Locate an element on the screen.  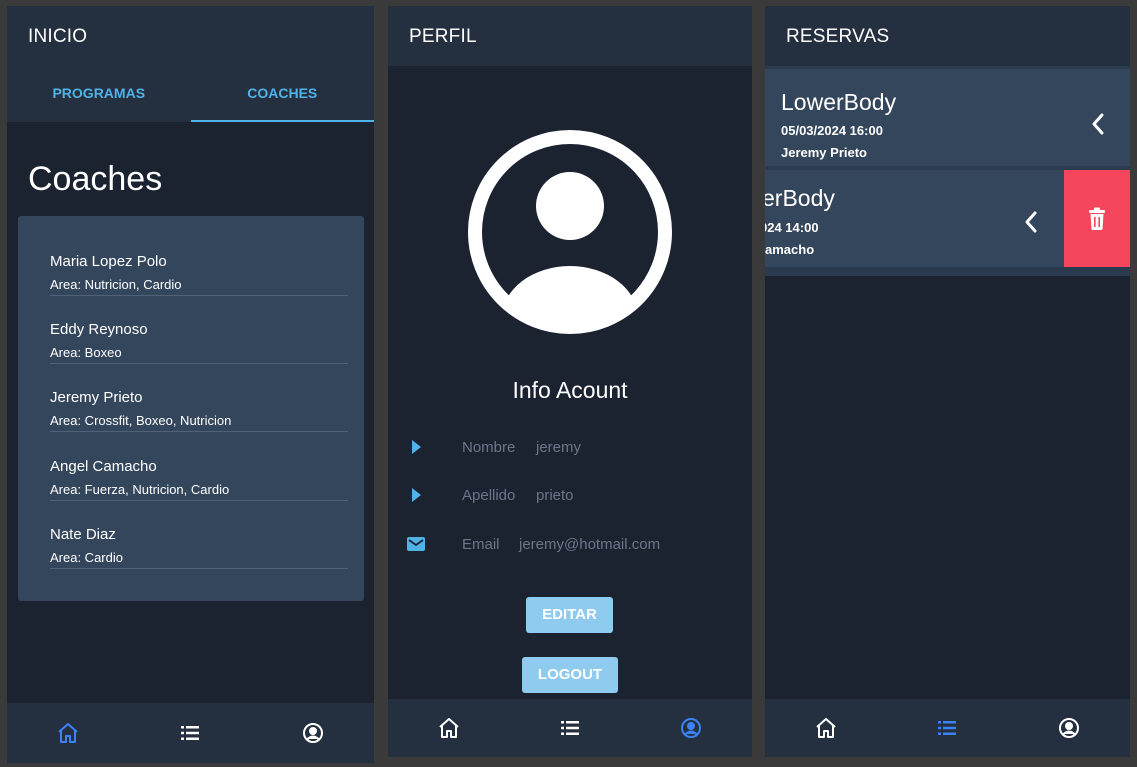
coach-area: Area: Crossfit, Boxeo, Nutricion is located at coordinates (141, 420).